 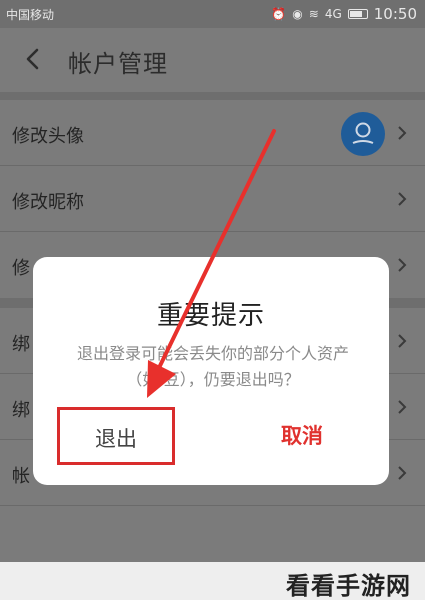 I want to click on row-label: 修改昵称, so click(x=48, y=202).